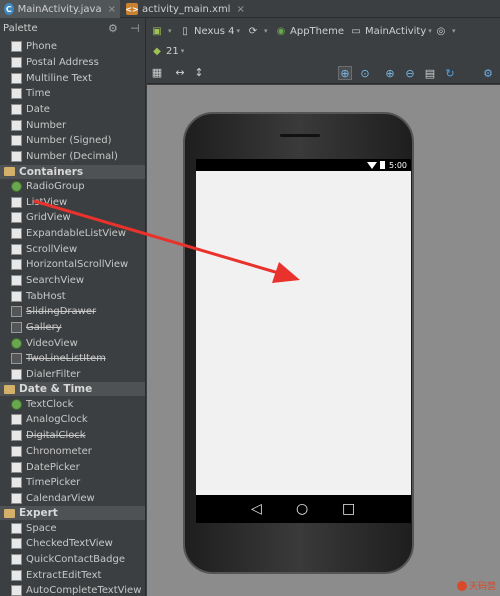 The height and width of the screenshot is (596, 500). I want to click on palette-item: GridView, so click(72, 218).